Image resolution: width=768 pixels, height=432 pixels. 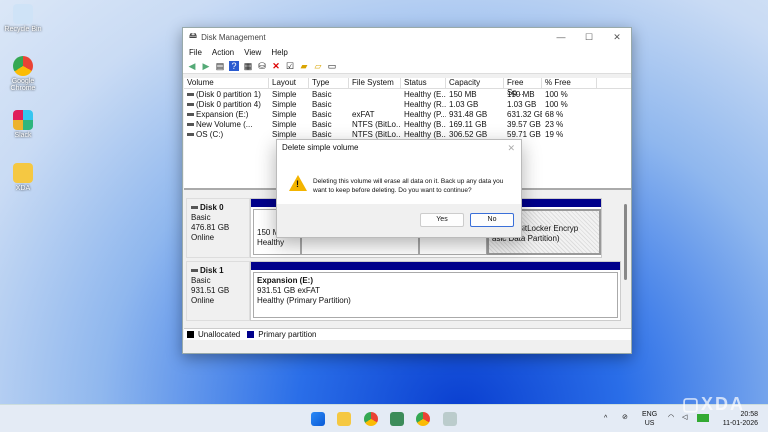 What do you see at coordinates (304, 66) in the screenshot?
I see `folder-icon: ▰` at bounding box center [304, 66].